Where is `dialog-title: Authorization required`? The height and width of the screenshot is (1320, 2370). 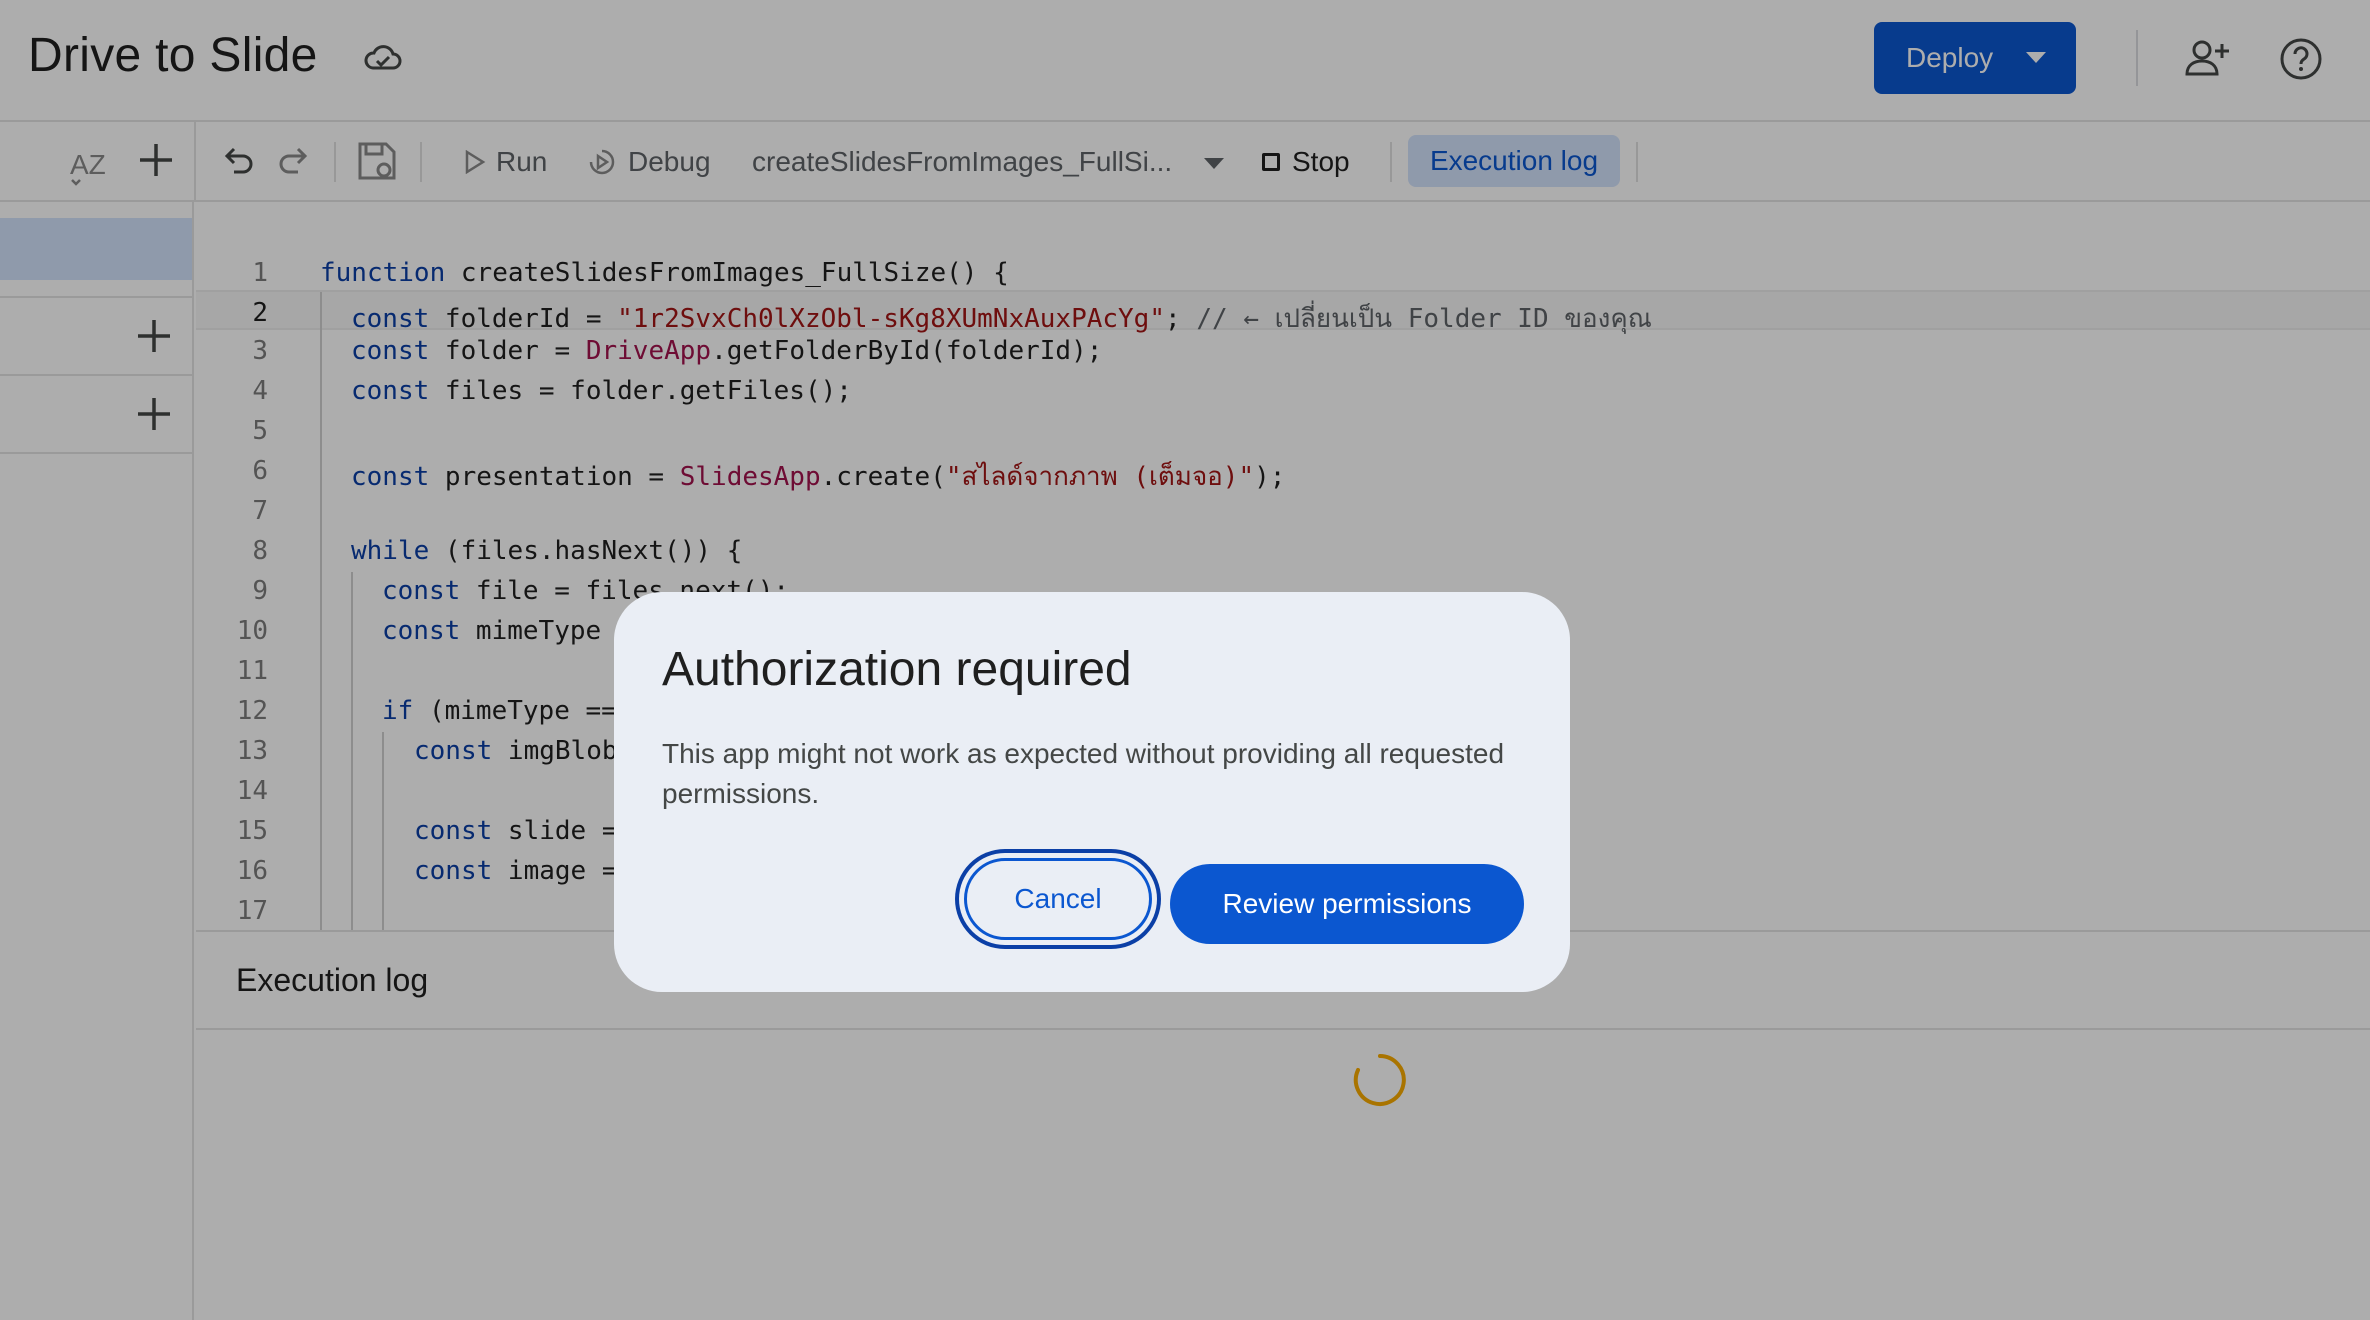
dialog-title: Authorization required is located at coordinates (897, 669).